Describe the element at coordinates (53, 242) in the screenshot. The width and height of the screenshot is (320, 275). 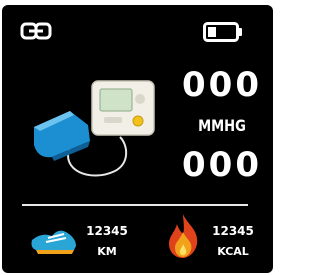
I see `shoe-icon` at that location.